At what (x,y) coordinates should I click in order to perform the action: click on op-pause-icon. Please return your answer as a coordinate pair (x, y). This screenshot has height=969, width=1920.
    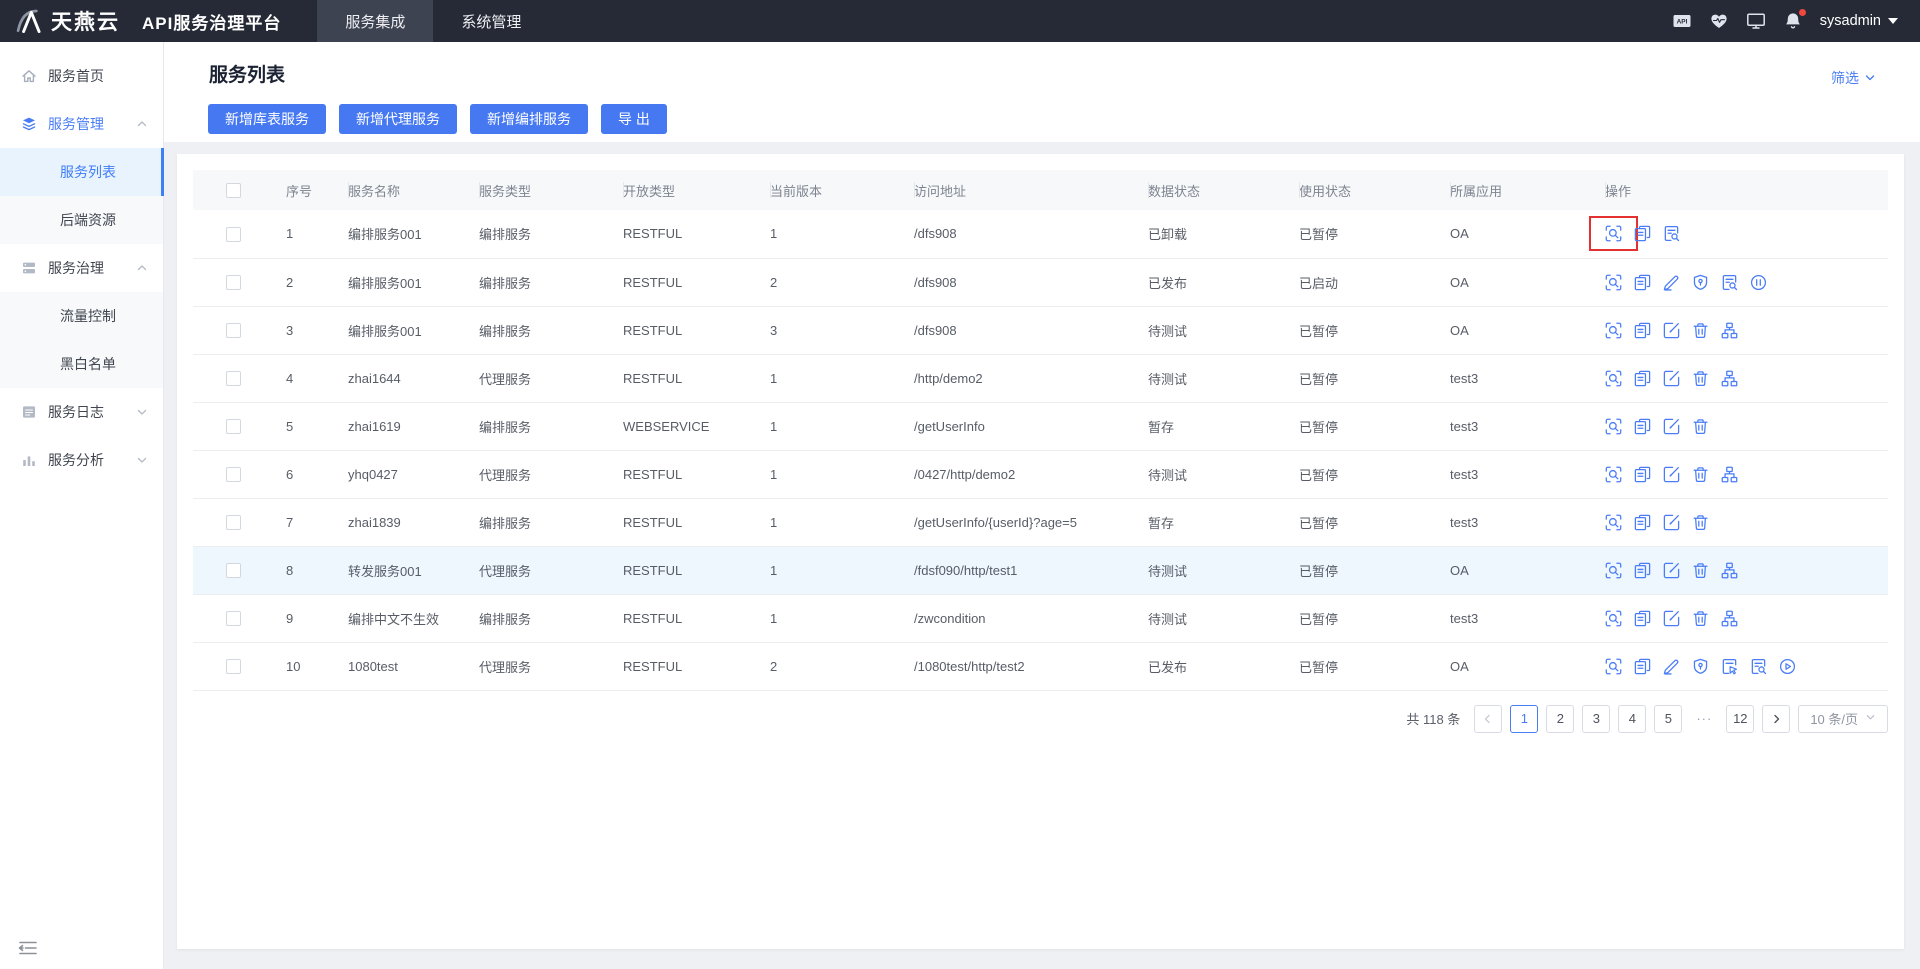
    Looking at the image, I should click on (1758, 282).